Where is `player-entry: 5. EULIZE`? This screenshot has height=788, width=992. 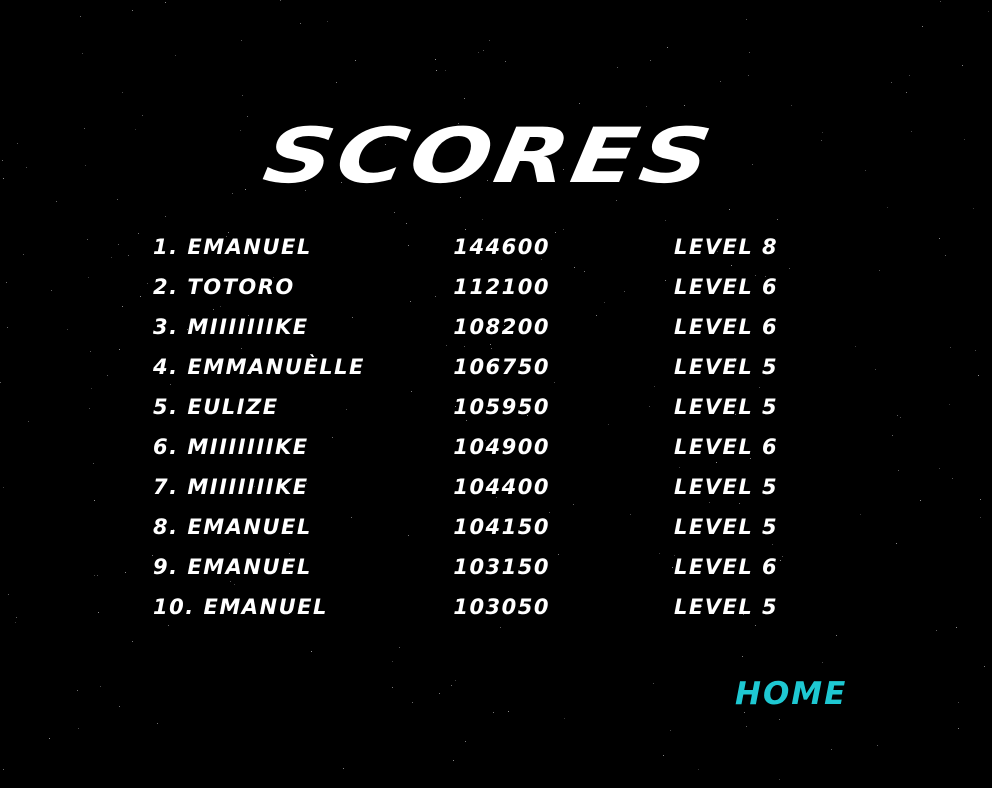 player-entry: 5. EULIZE is located at coordinates (216, 407).